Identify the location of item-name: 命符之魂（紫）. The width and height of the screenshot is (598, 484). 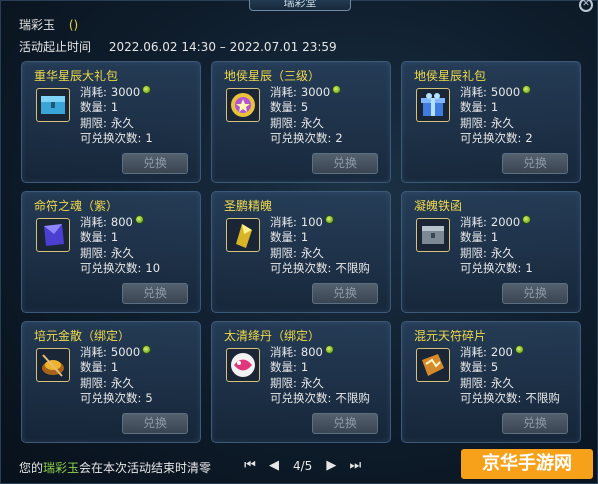
(76, 206).